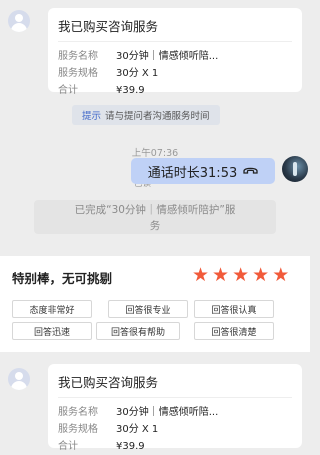  What do you see at coordinates (92, 116) in the screenshot?
I see `tip-tag: 提示` at bounding box center [92, 116].